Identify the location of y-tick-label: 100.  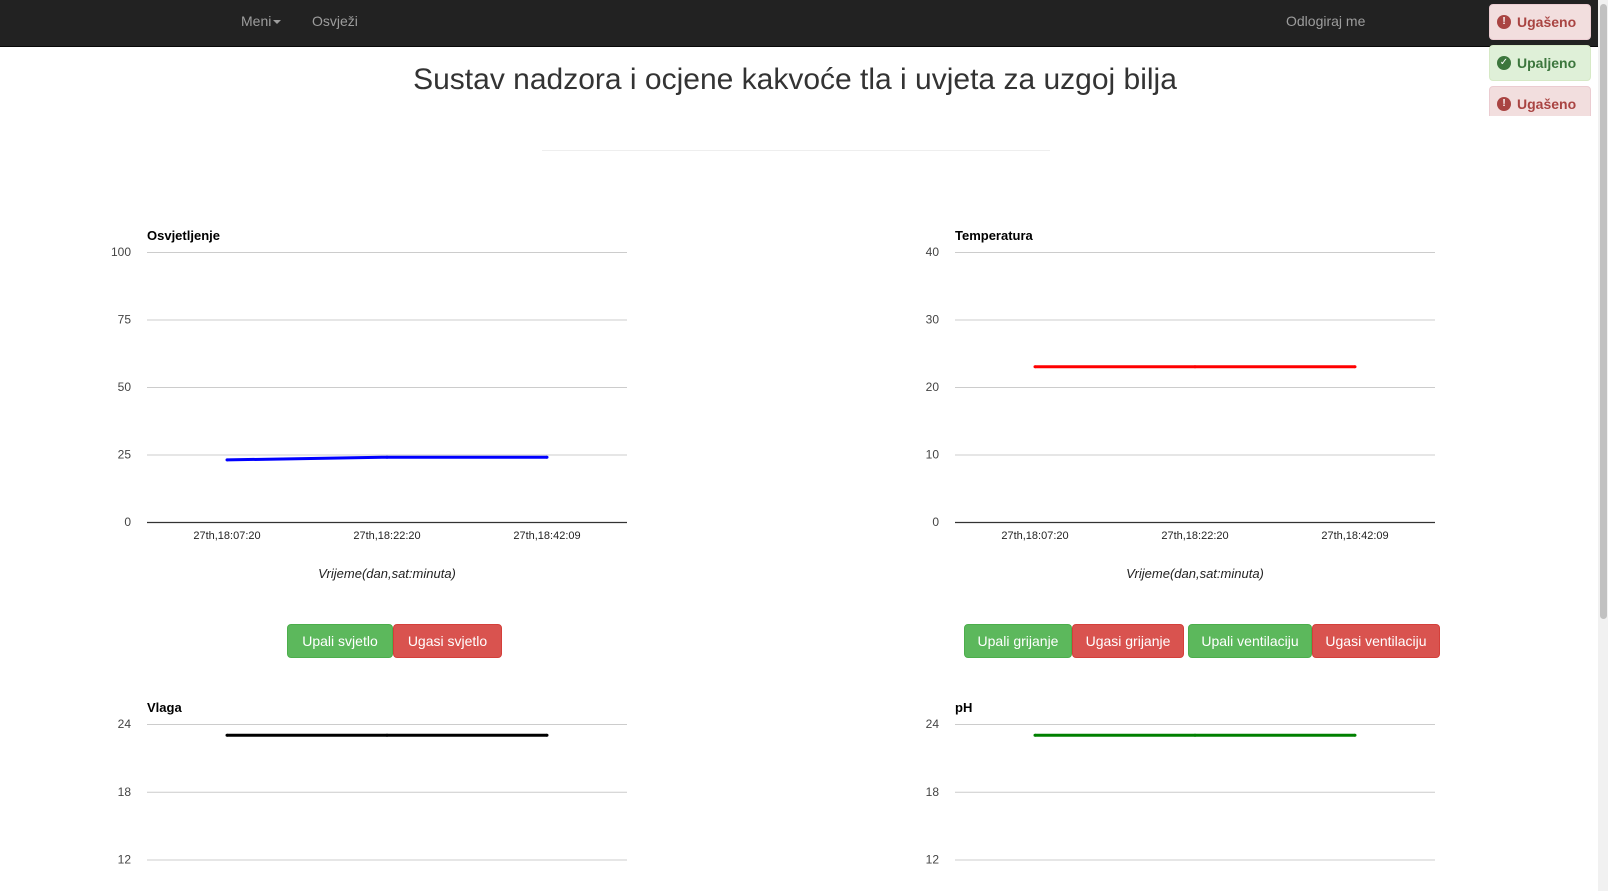
(121, 252).